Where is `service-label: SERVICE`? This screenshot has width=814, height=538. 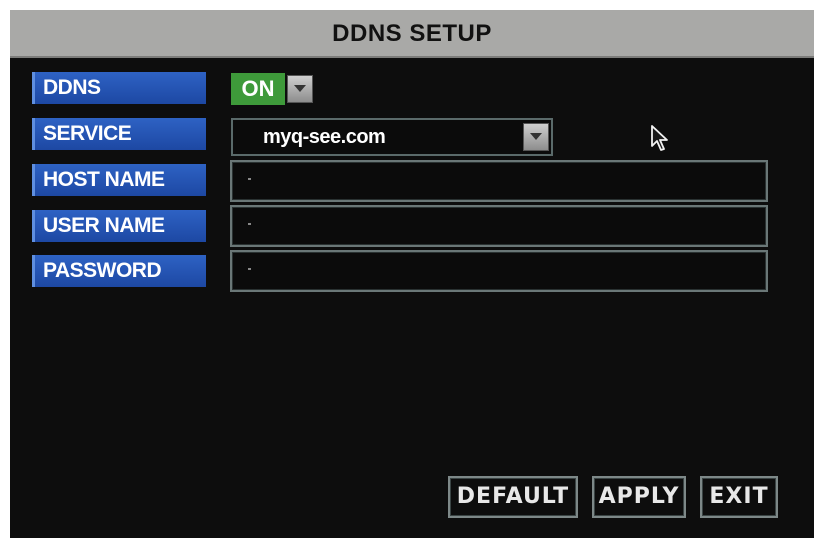 service-label: SERVICE is located at coordinates (119, 134).